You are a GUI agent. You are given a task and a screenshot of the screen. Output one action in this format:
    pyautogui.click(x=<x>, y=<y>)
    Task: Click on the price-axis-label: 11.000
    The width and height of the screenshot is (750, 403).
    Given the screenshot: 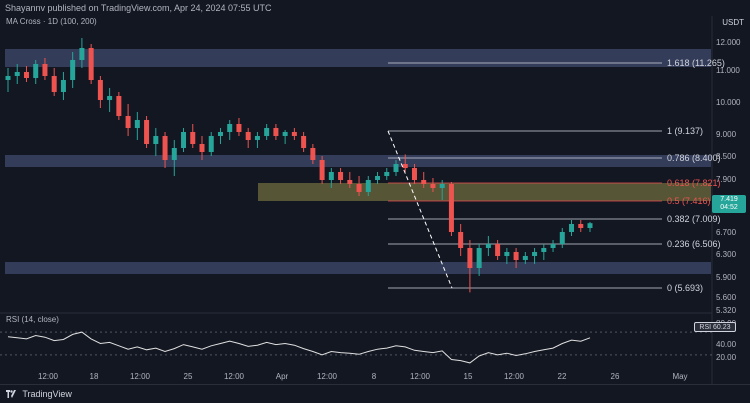 What is the action you would take?
    pyautogui.click(x=728, y=70)
    